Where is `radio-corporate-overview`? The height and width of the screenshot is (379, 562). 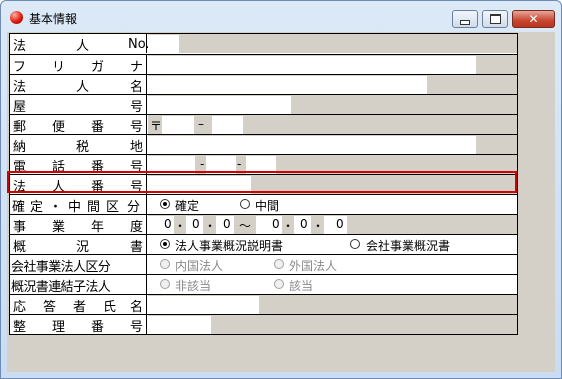
radio-corporate-overview is located at coordinates (165, 244).